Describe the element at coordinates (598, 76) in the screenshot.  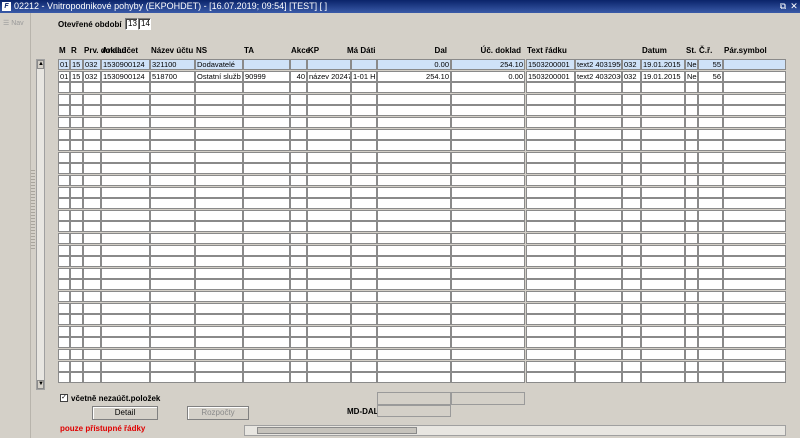
I see `table-cell: text2 4032030` at that location.